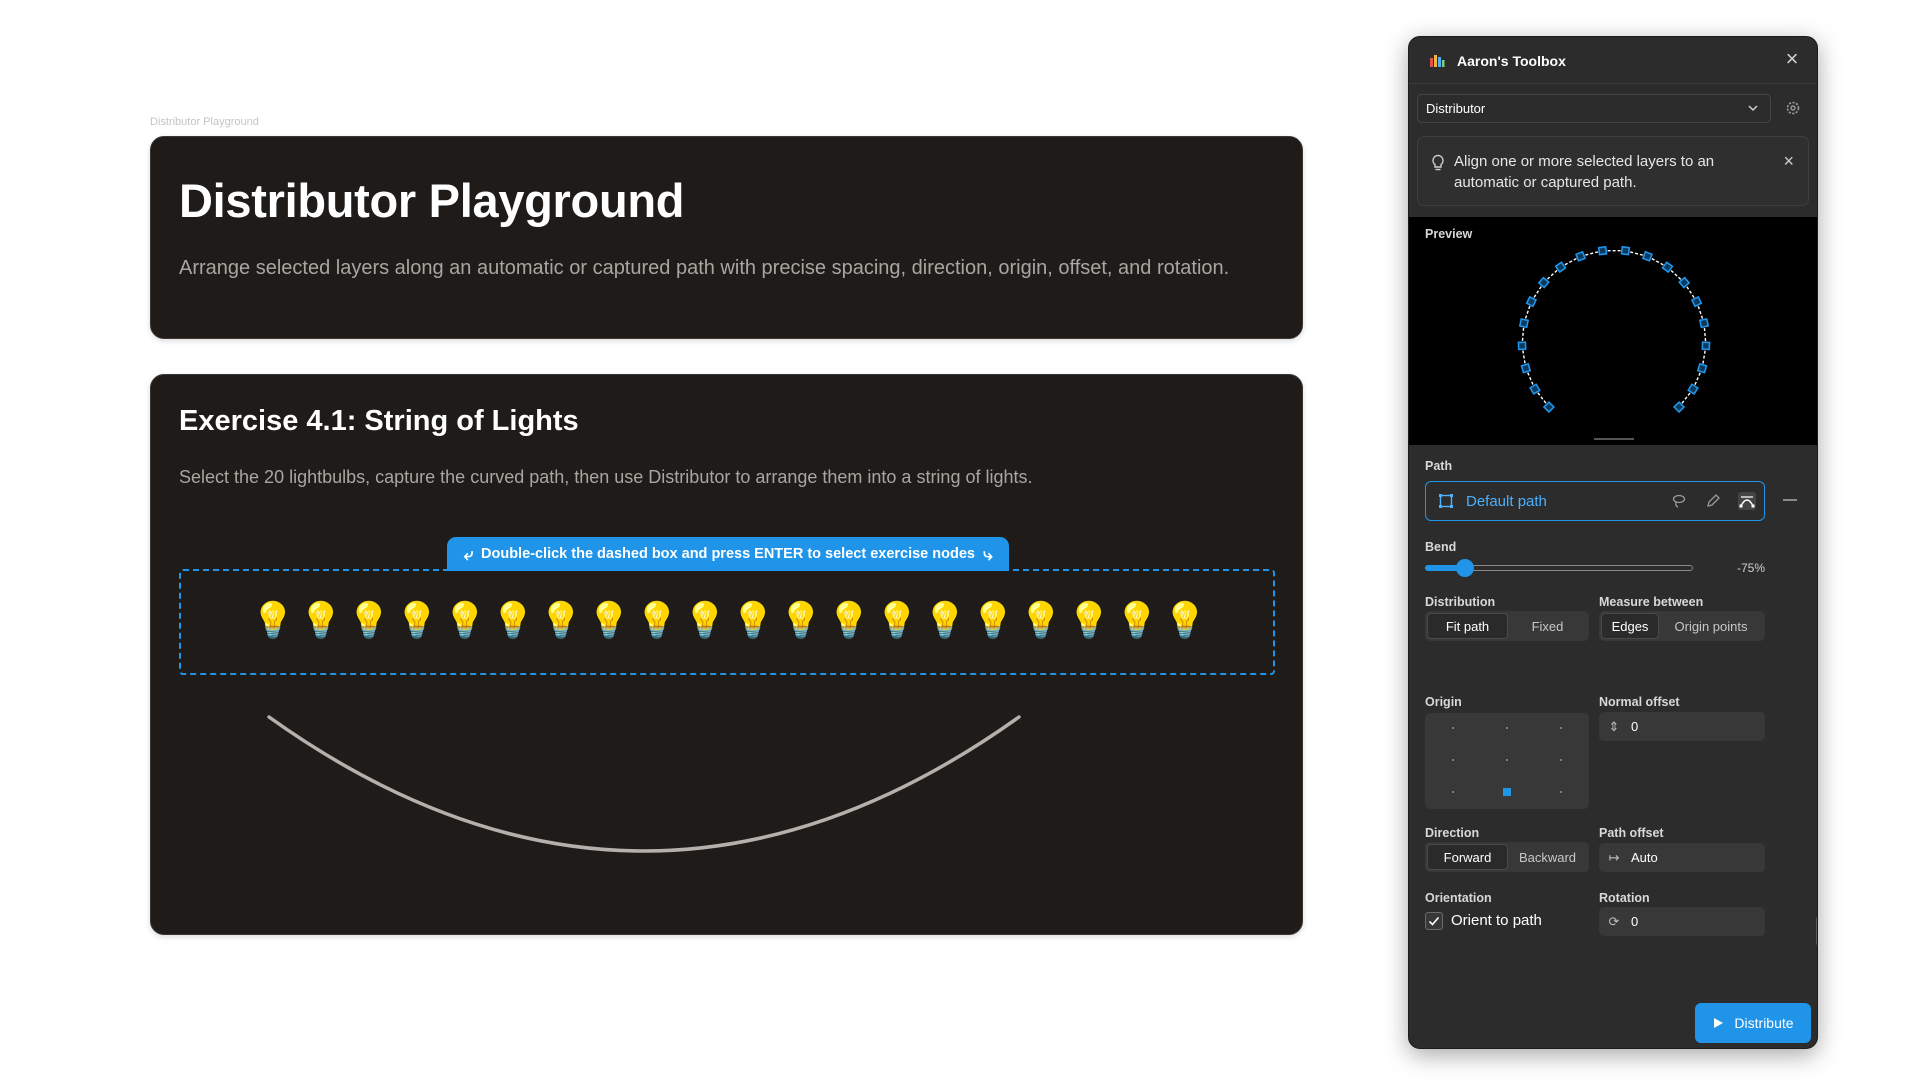 Image resolution: width=1920 pixels, height=1080 pixels. Describe the element at coordinates (1679, 501) in the screenshot. I see `lasso-icon` at that location.